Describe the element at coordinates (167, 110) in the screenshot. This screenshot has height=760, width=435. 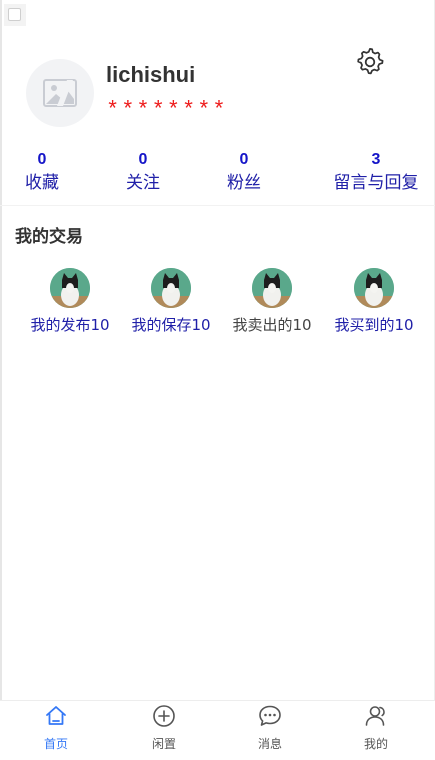
I see `masked-password: ********` at that location.